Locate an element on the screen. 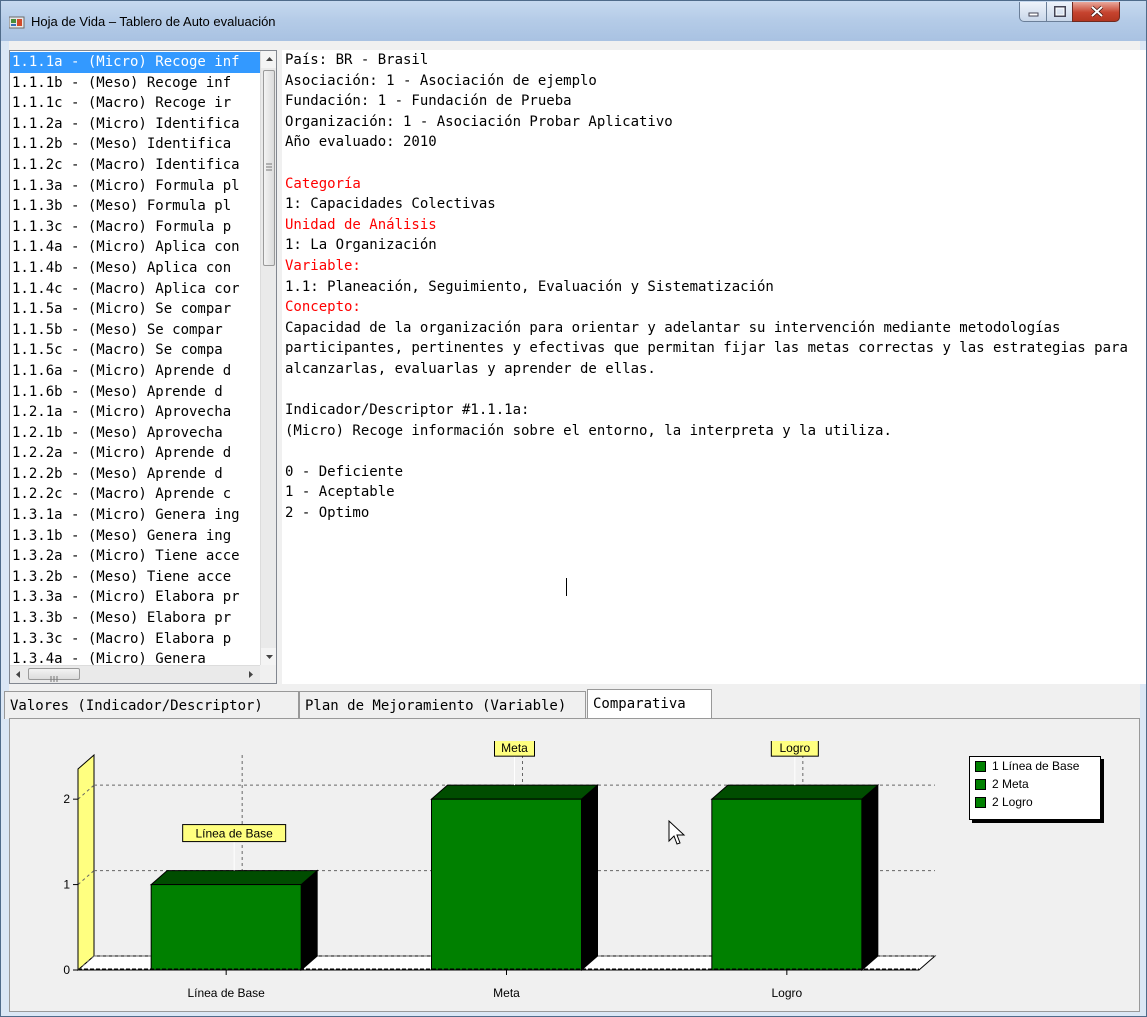 This screenshot has width=1147, height=1017. list-item: 1.1.4a - (Micro) Aplica con is located at coordinates (135, 247).